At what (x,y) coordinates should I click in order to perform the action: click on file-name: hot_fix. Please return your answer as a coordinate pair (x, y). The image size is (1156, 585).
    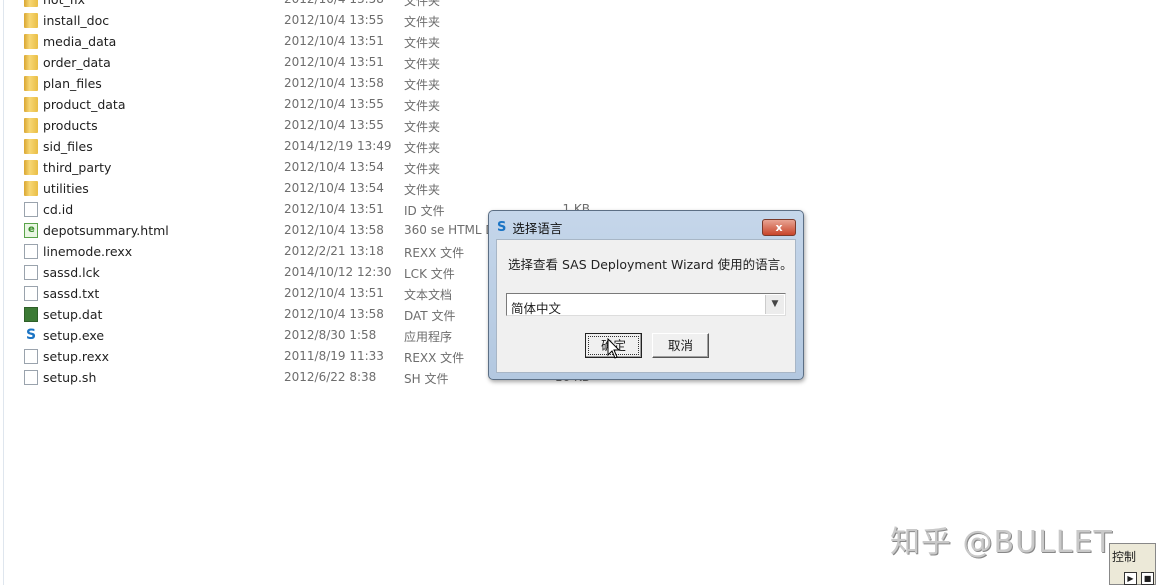
    Looking at the image, I should click on (64, 3).